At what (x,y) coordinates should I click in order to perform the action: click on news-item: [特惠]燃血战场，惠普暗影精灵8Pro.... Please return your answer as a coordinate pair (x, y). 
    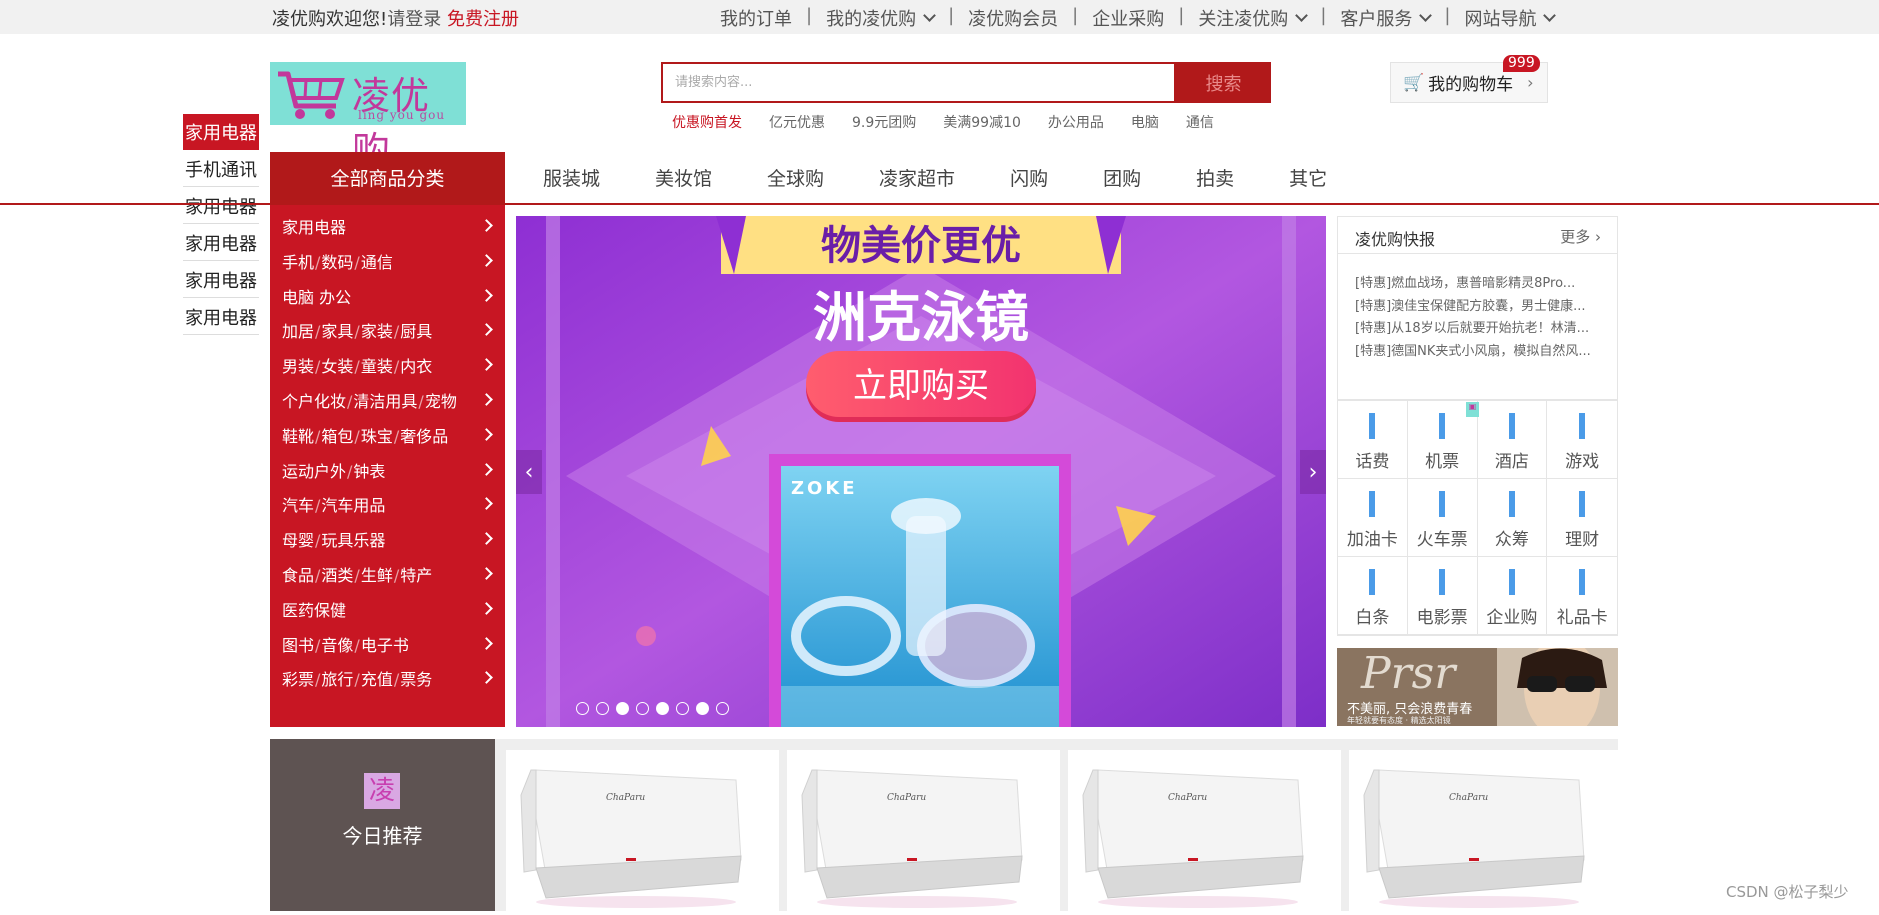
    Looking at the image, I should click on (1482, 281).